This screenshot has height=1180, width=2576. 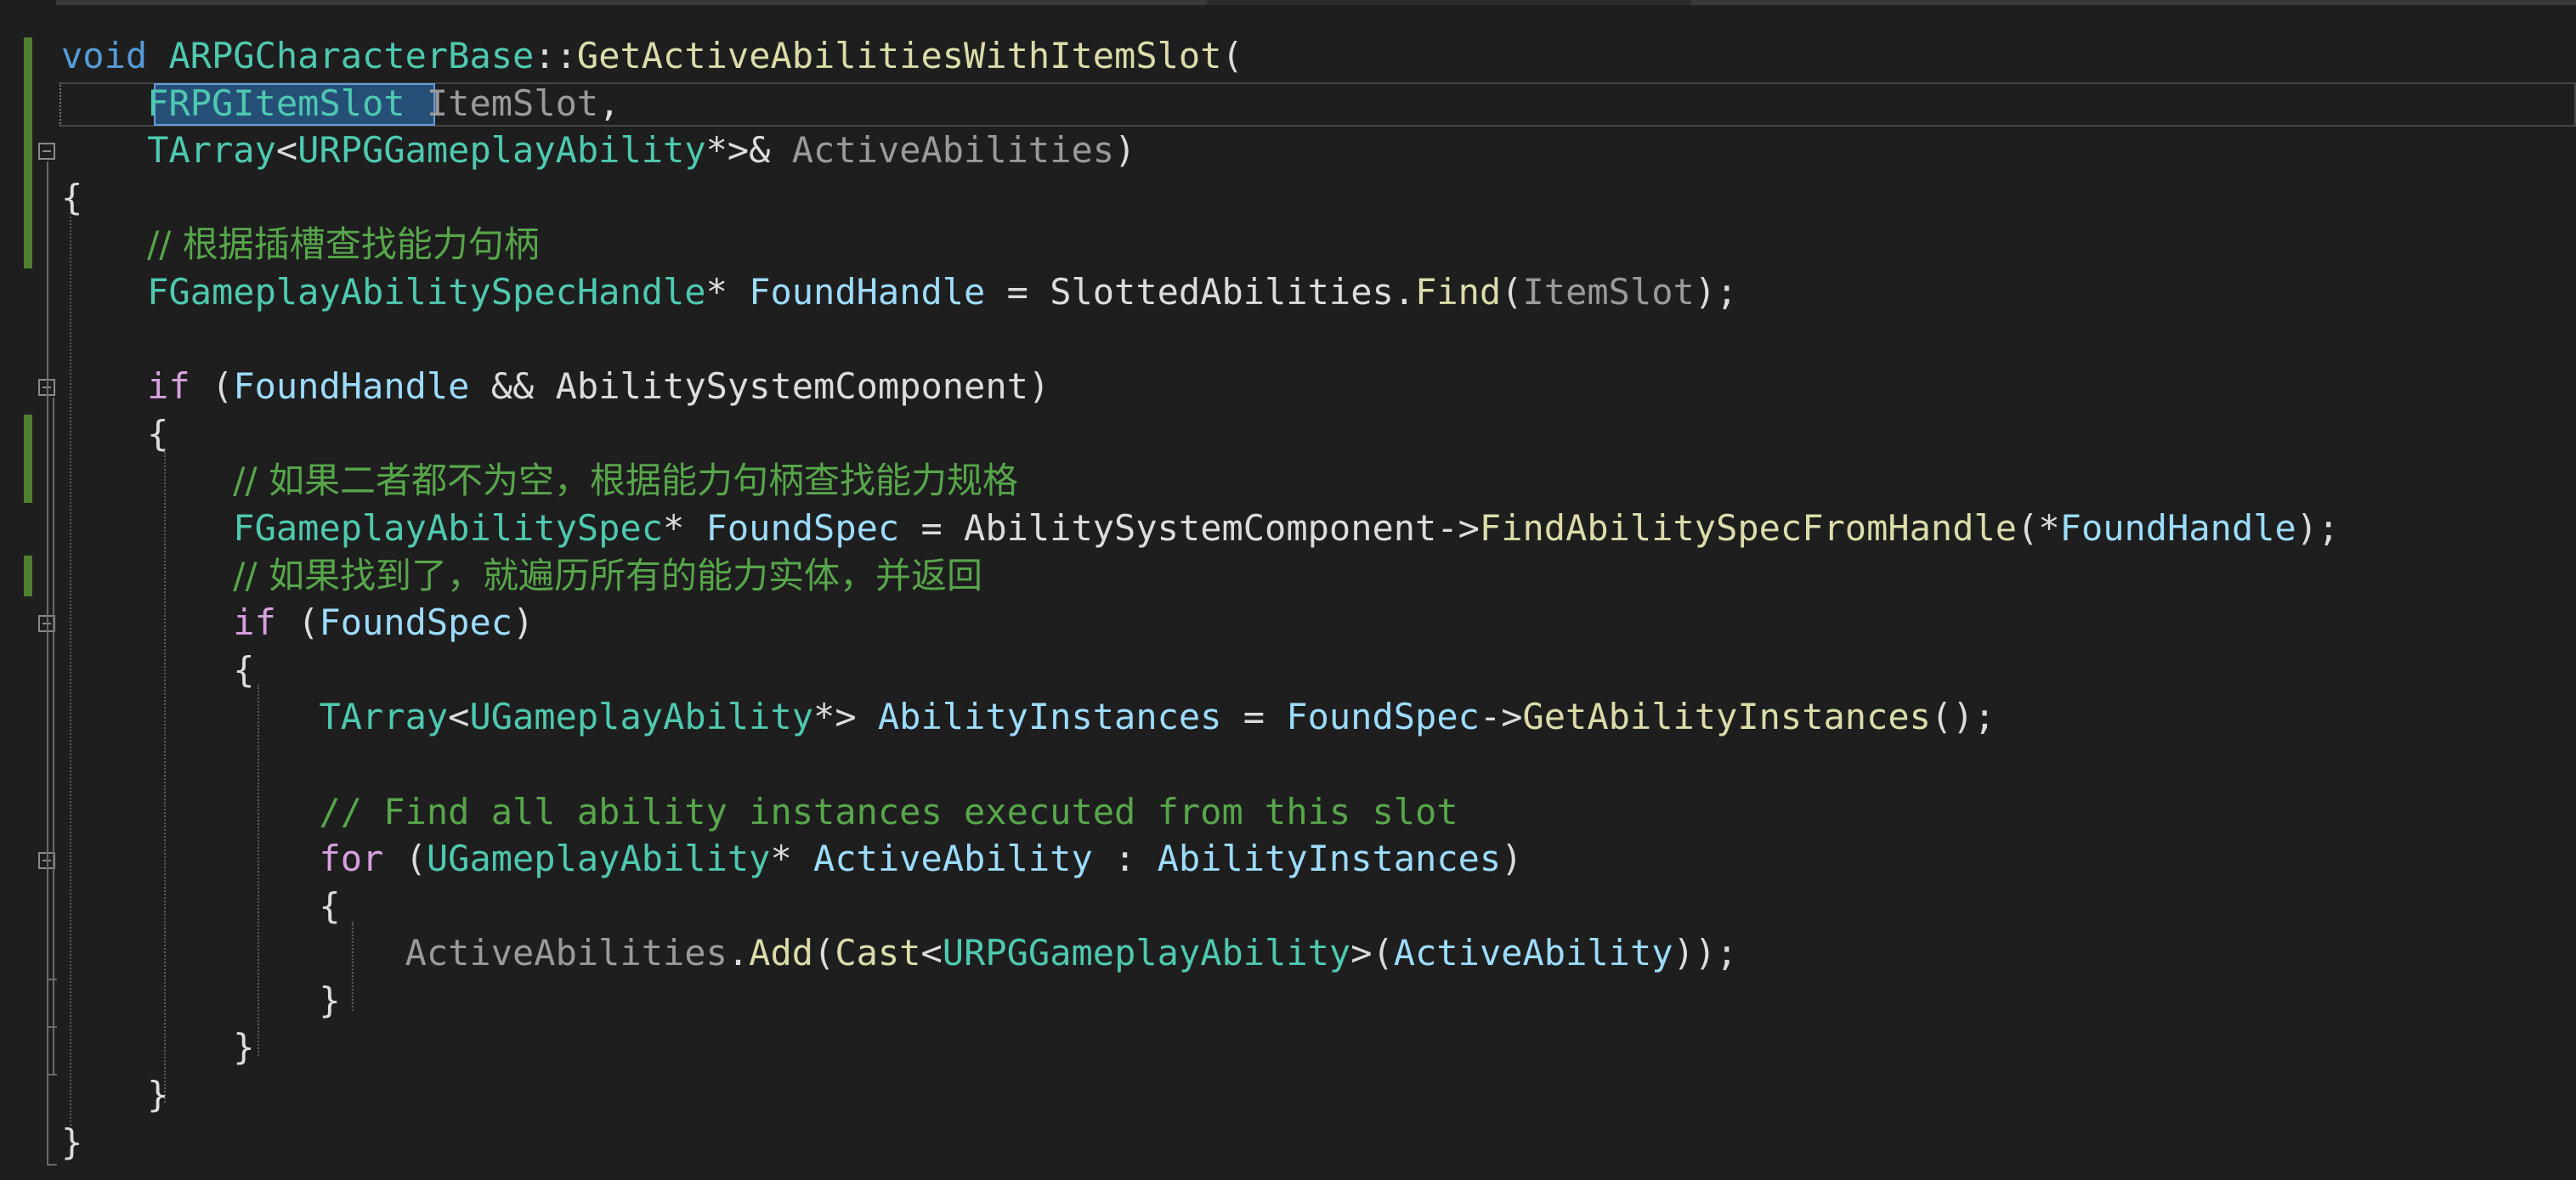 I want to click on code-token: // 如果二者都不为空，根据能力句柄查找能力规格, so click(x=625, y=481).